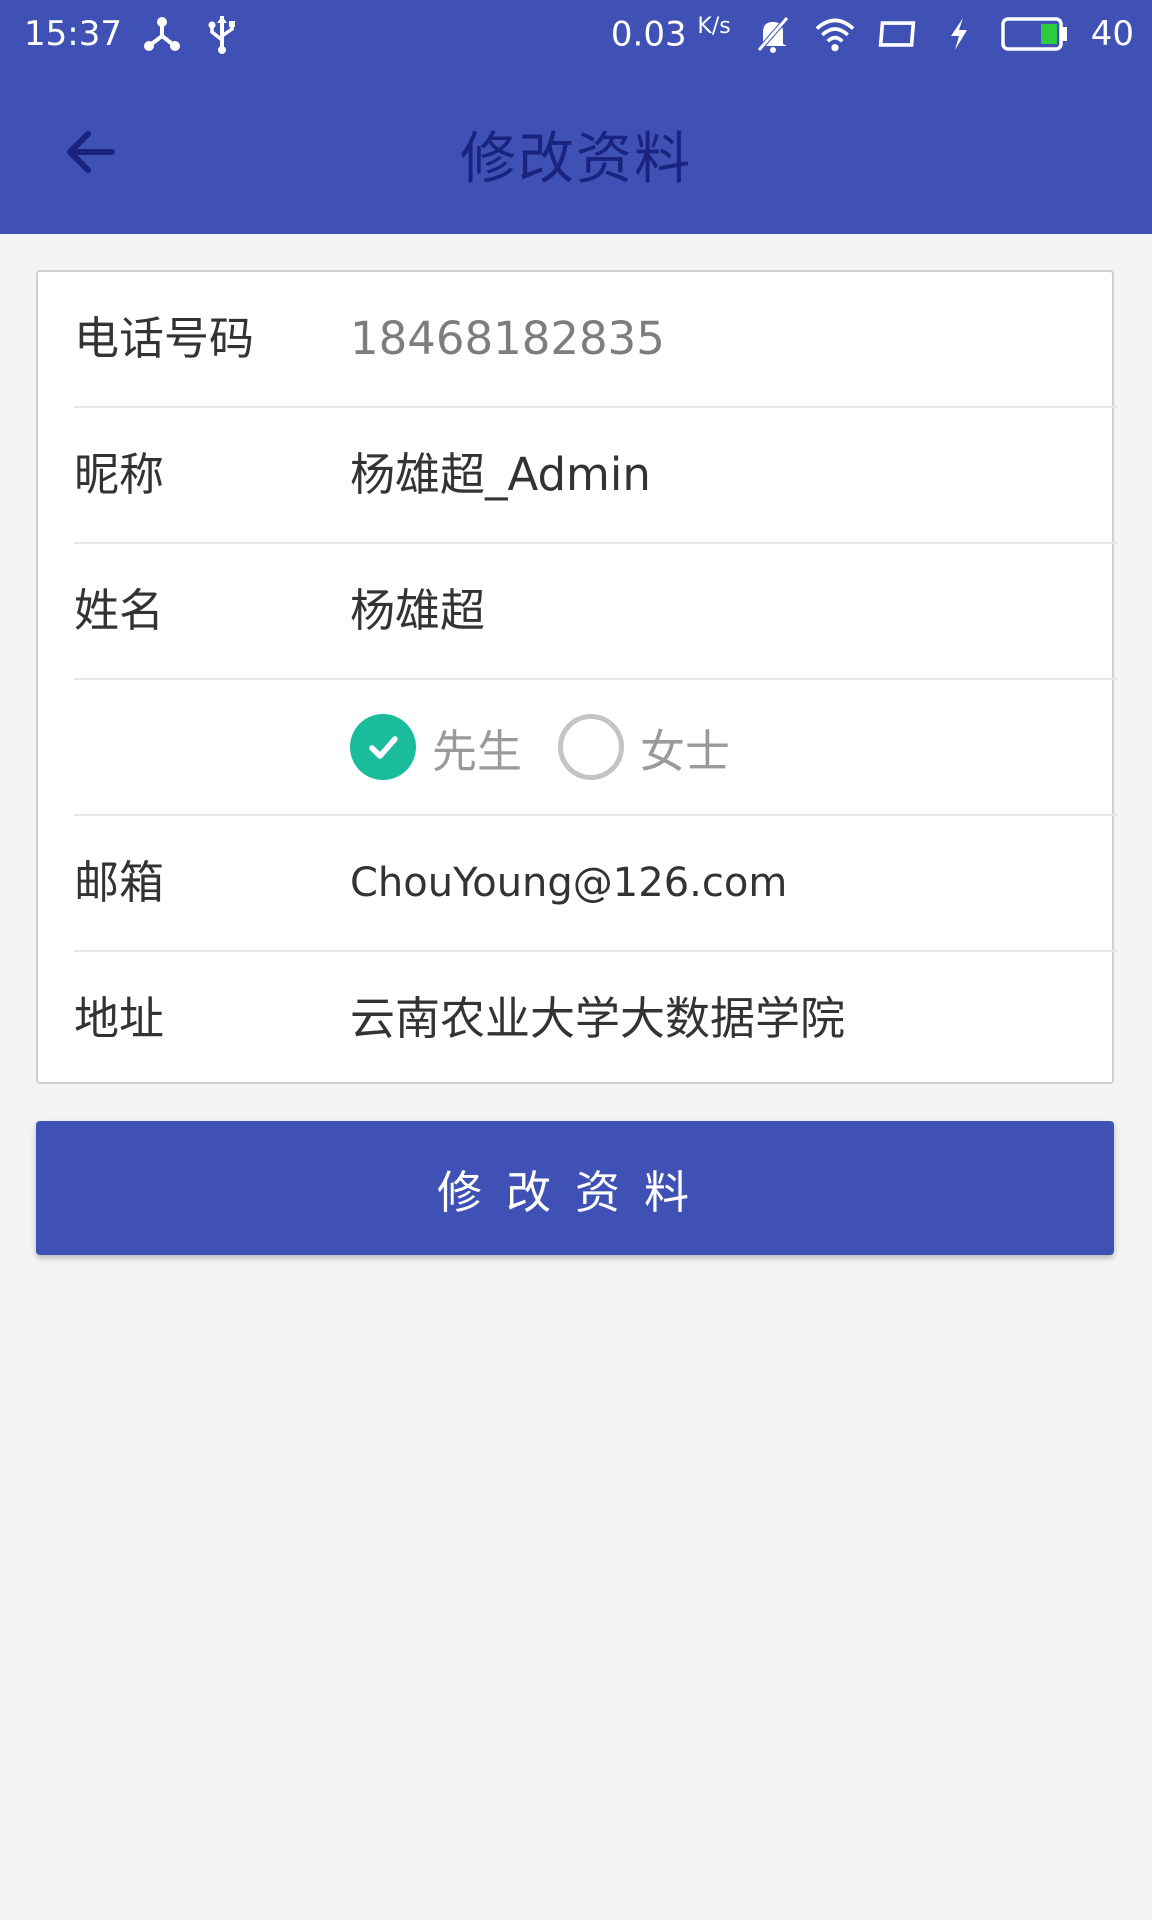 This screenshot has width=1152, height=1920. I want to click on address-field: 云南农业大学大数据学院, so click(597, 1019).